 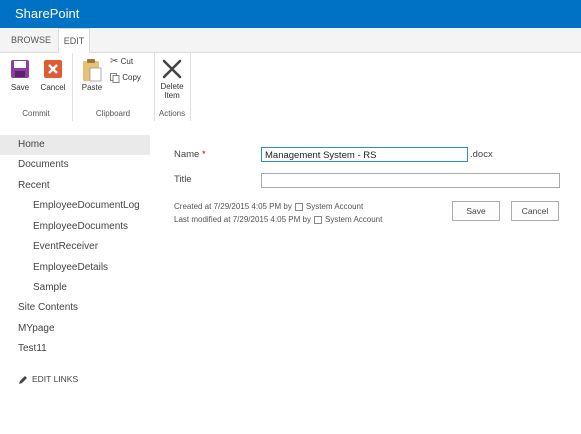 I want to click on actions-group: Delete Item Actions, so click(x=172, y=87).